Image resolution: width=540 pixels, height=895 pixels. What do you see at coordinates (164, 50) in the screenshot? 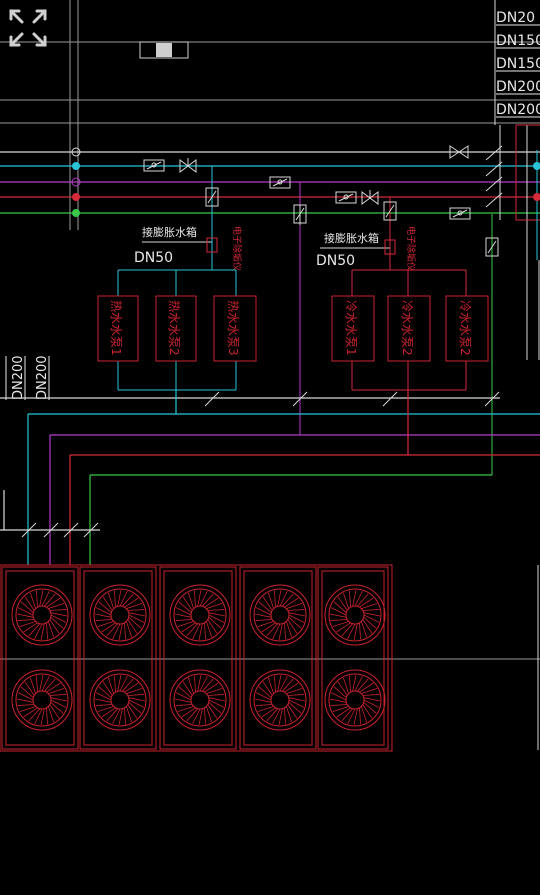
I see `top-fitting` at bounding box center [164, 50].